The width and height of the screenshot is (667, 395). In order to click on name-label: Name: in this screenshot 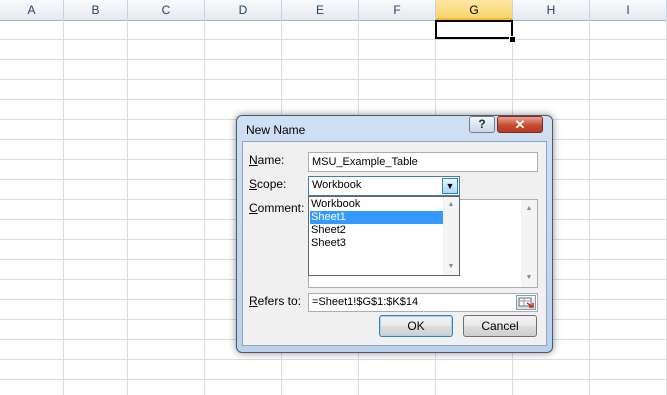, I will do `click(266, 160)`.